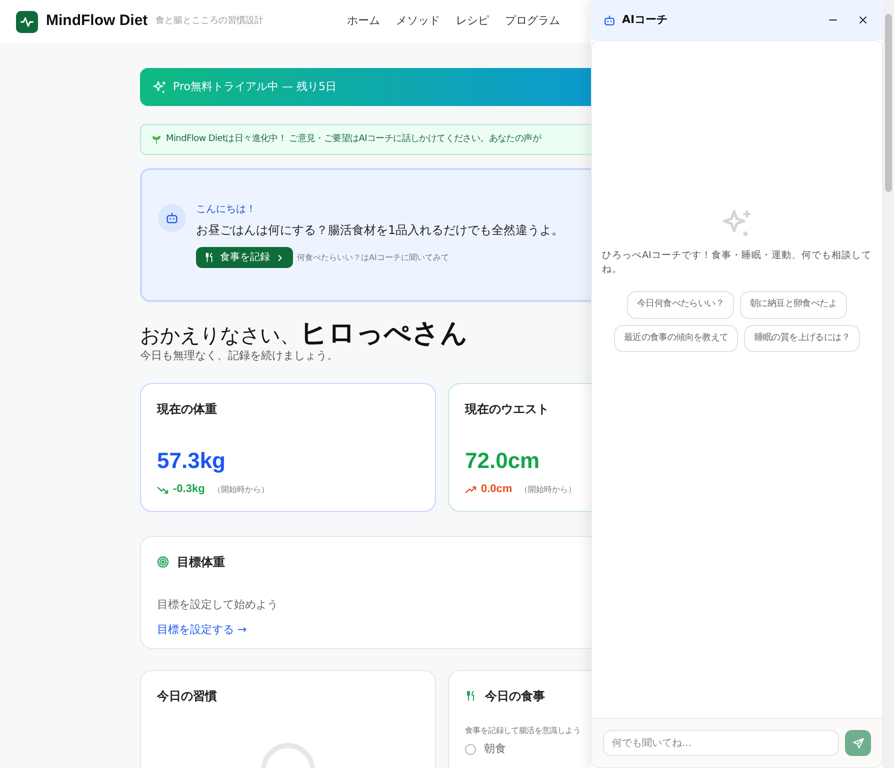 The image size is (894, 768). Describe the element at coordinates (471, 490) in the screenshot. I see `trend-up-icon` at that location.